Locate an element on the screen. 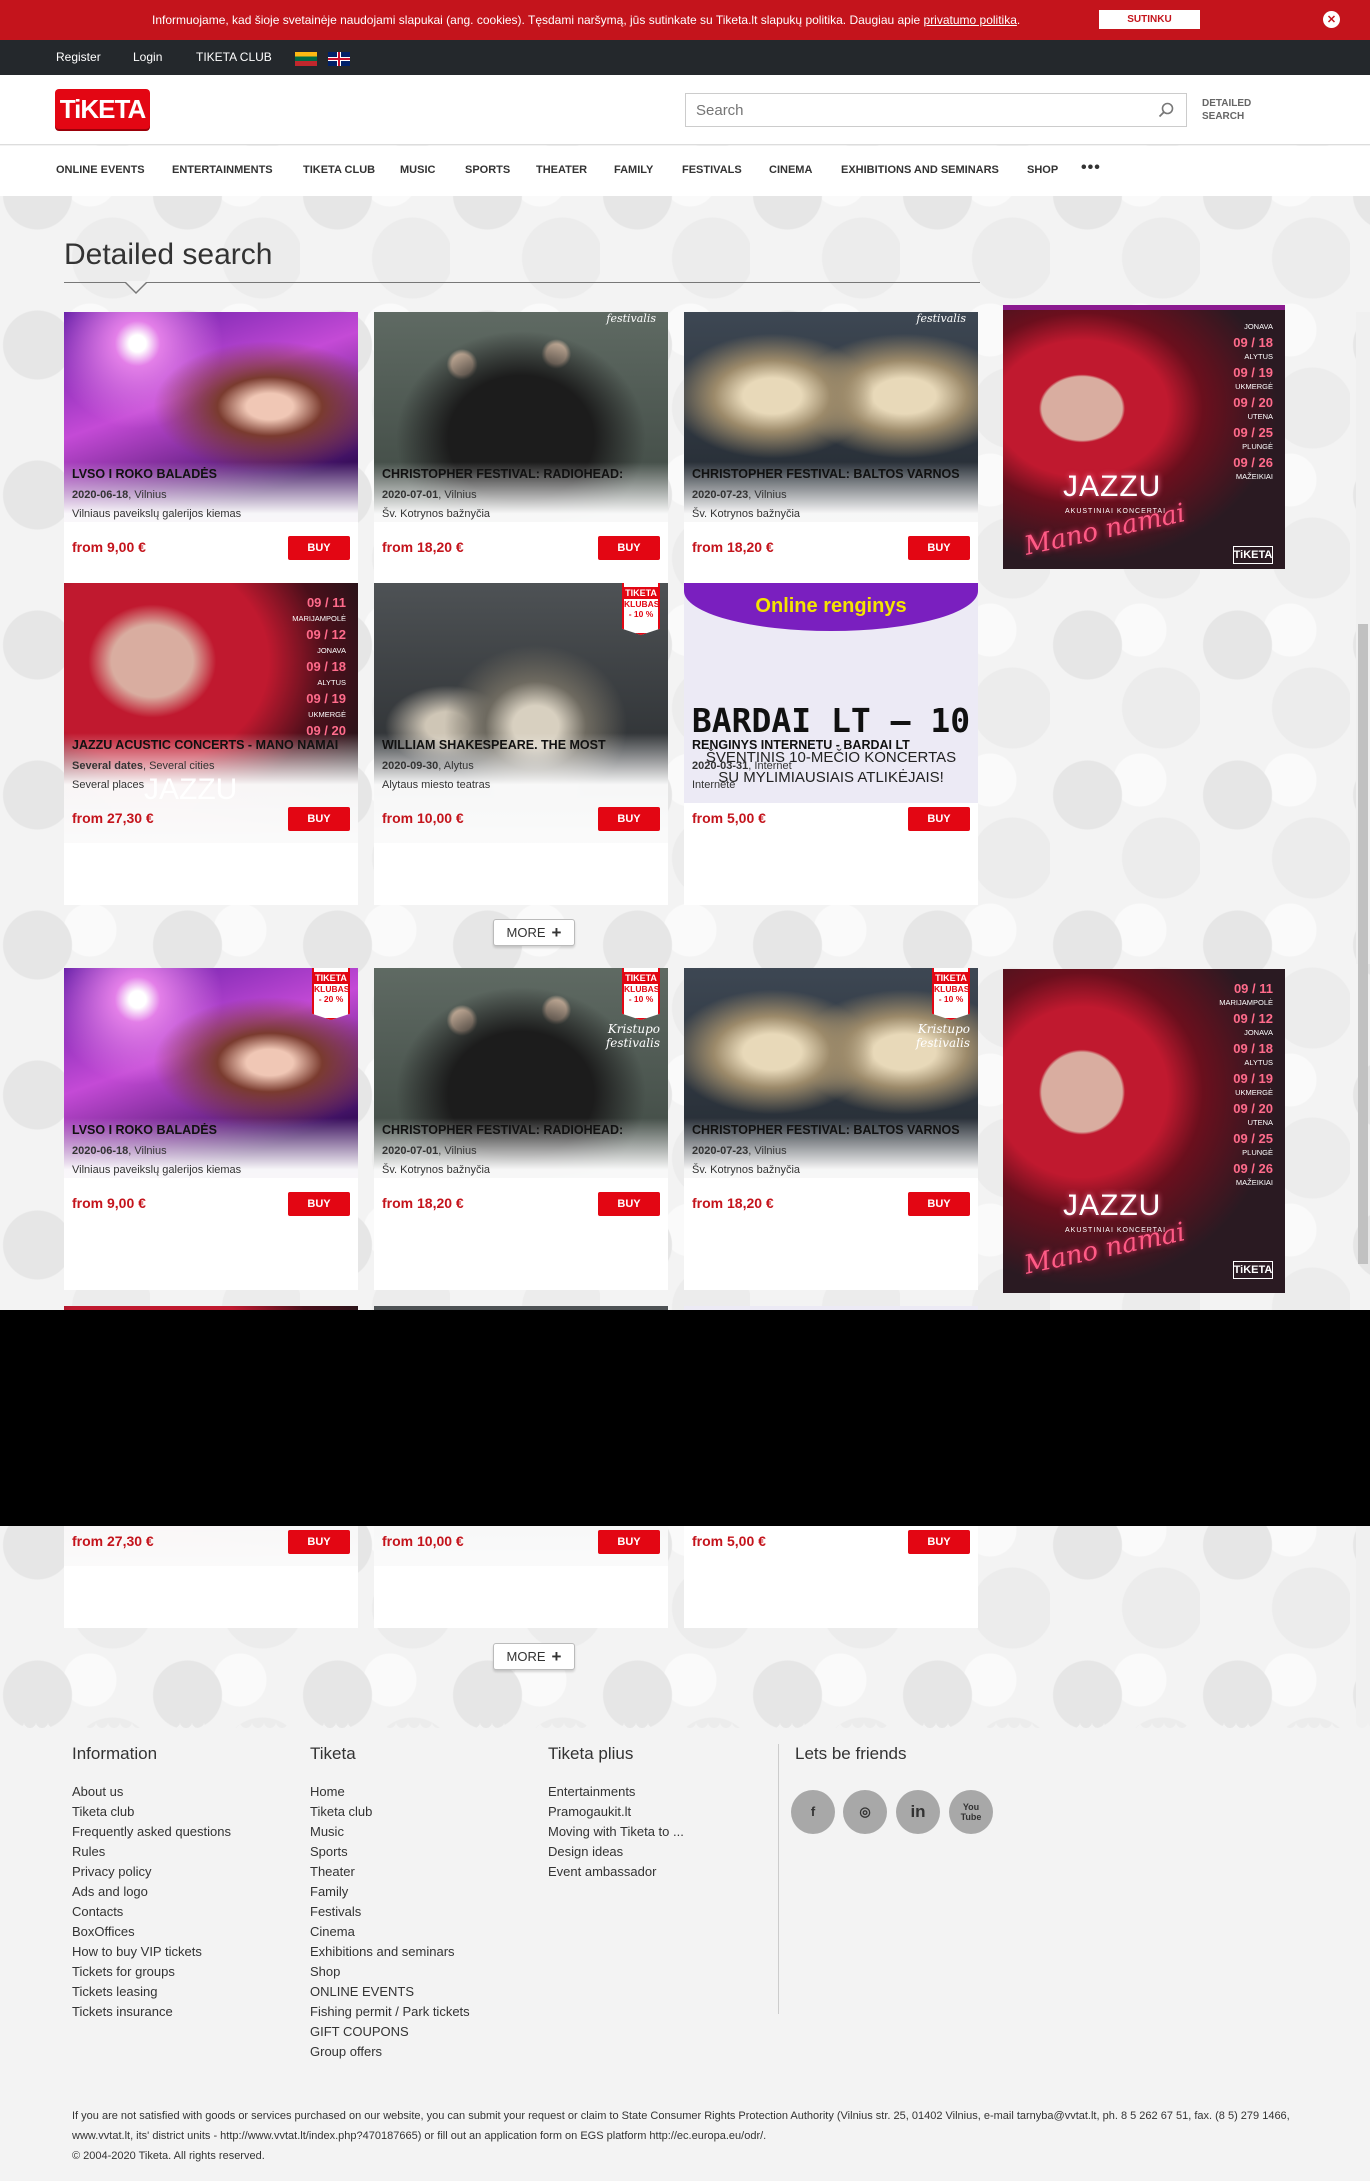 The width and height of the screenshot is (1370, 2181). event-price: from 9,00 € is located at coordinates (109, 1203).